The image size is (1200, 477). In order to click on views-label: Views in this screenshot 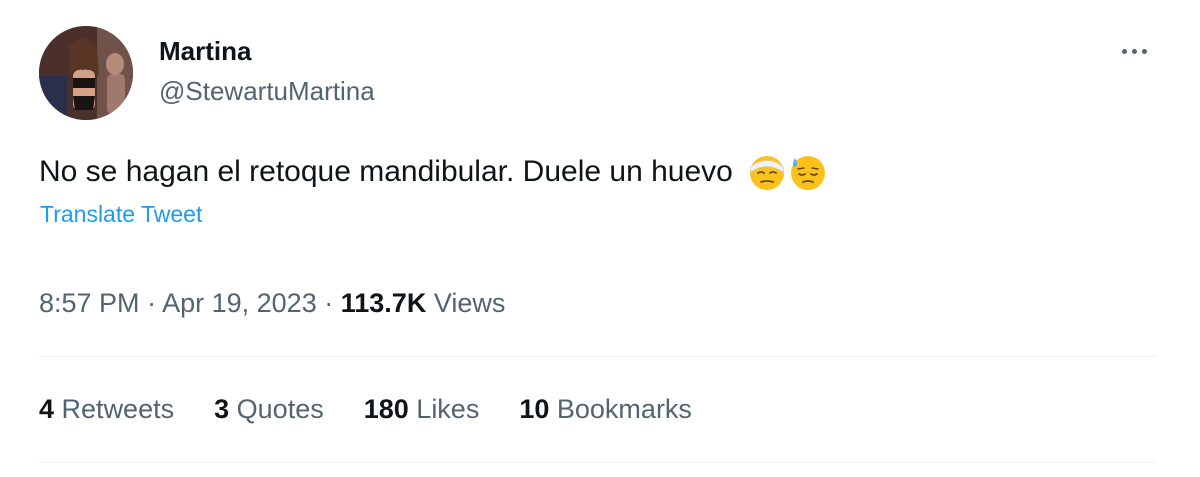, I will do `click(469, 303)`.